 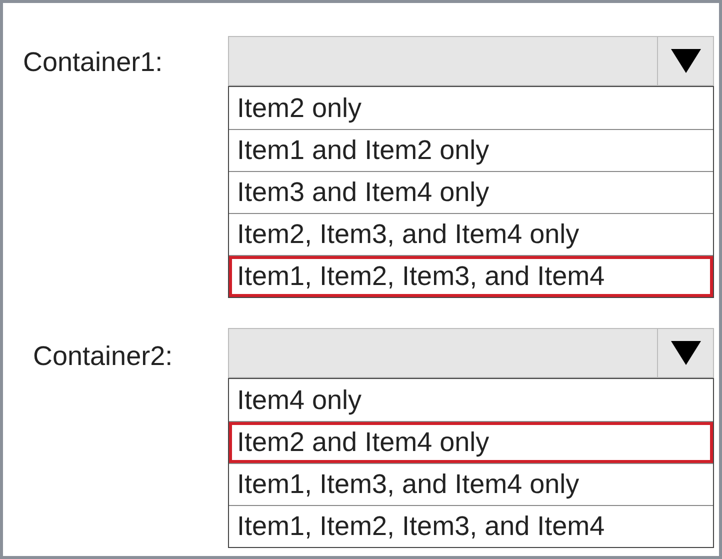 I want to click on dropdown-option: Item1 and Item2 only, so click(x=471, y=150).